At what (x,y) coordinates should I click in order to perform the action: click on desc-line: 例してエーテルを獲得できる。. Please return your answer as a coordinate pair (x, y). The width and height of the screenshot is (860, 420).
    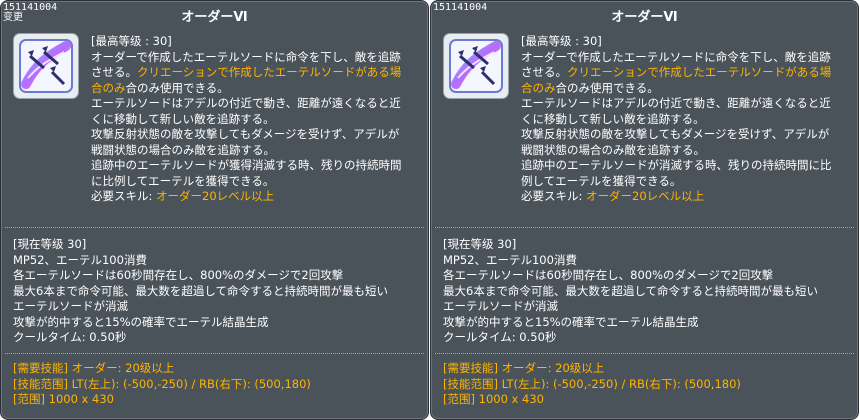
    Looking at the image, I should click on (601, 180).